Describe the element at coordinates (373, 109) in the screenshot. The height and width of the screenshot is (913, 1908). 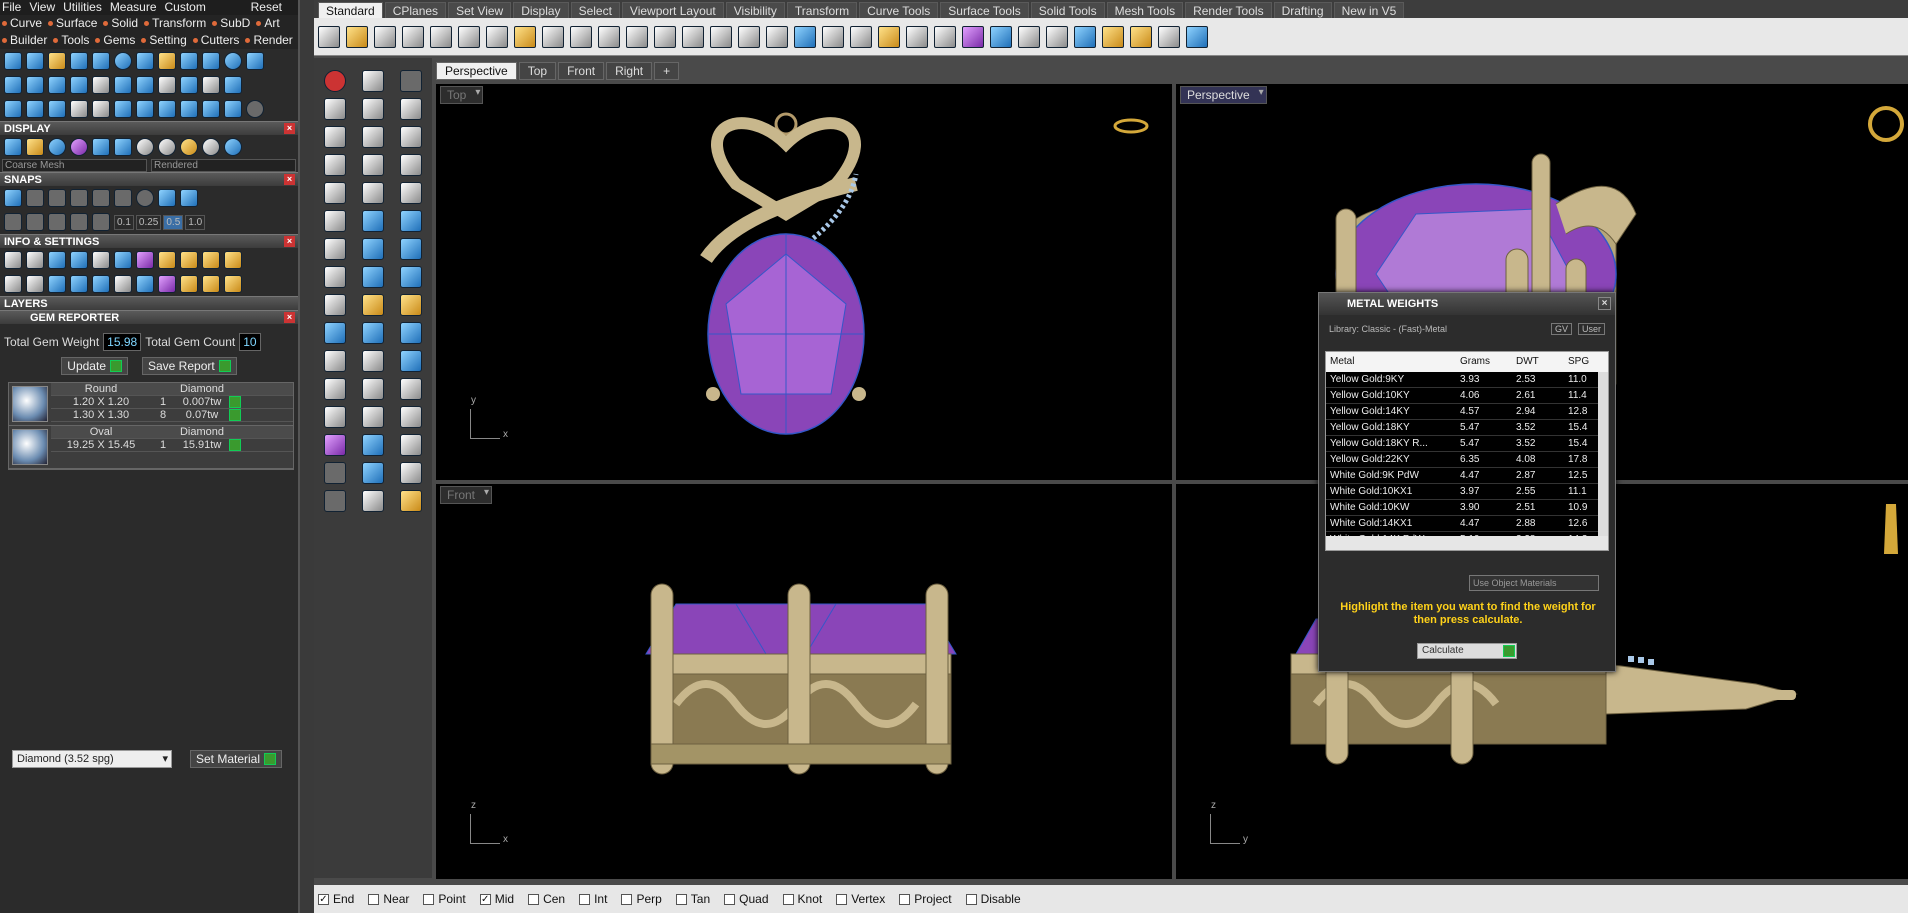
I see `polyline-icon` at that location.